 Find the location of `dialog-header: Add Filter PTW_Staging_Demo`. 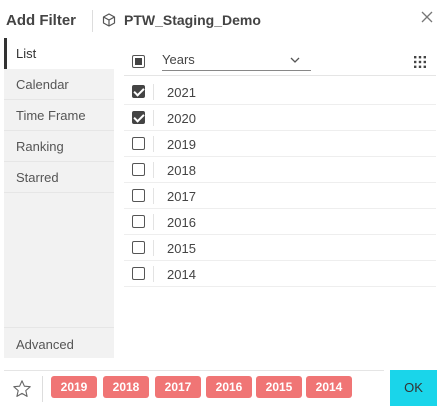

dialog-header: Add Filter PTW_Staging_Demo is located at coordinates (222, 20).